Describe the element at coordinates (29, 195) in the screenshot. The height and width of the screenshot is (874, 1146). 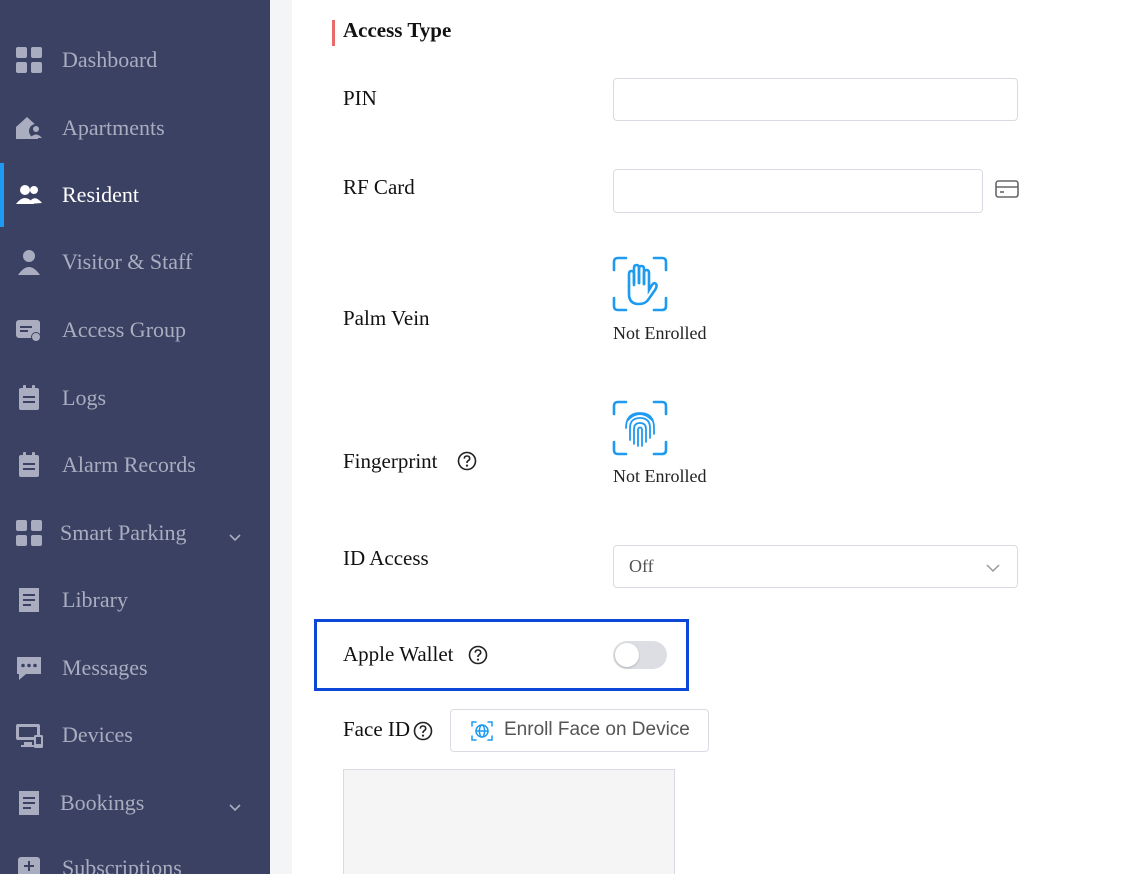
I see `resident-icon` at that location.